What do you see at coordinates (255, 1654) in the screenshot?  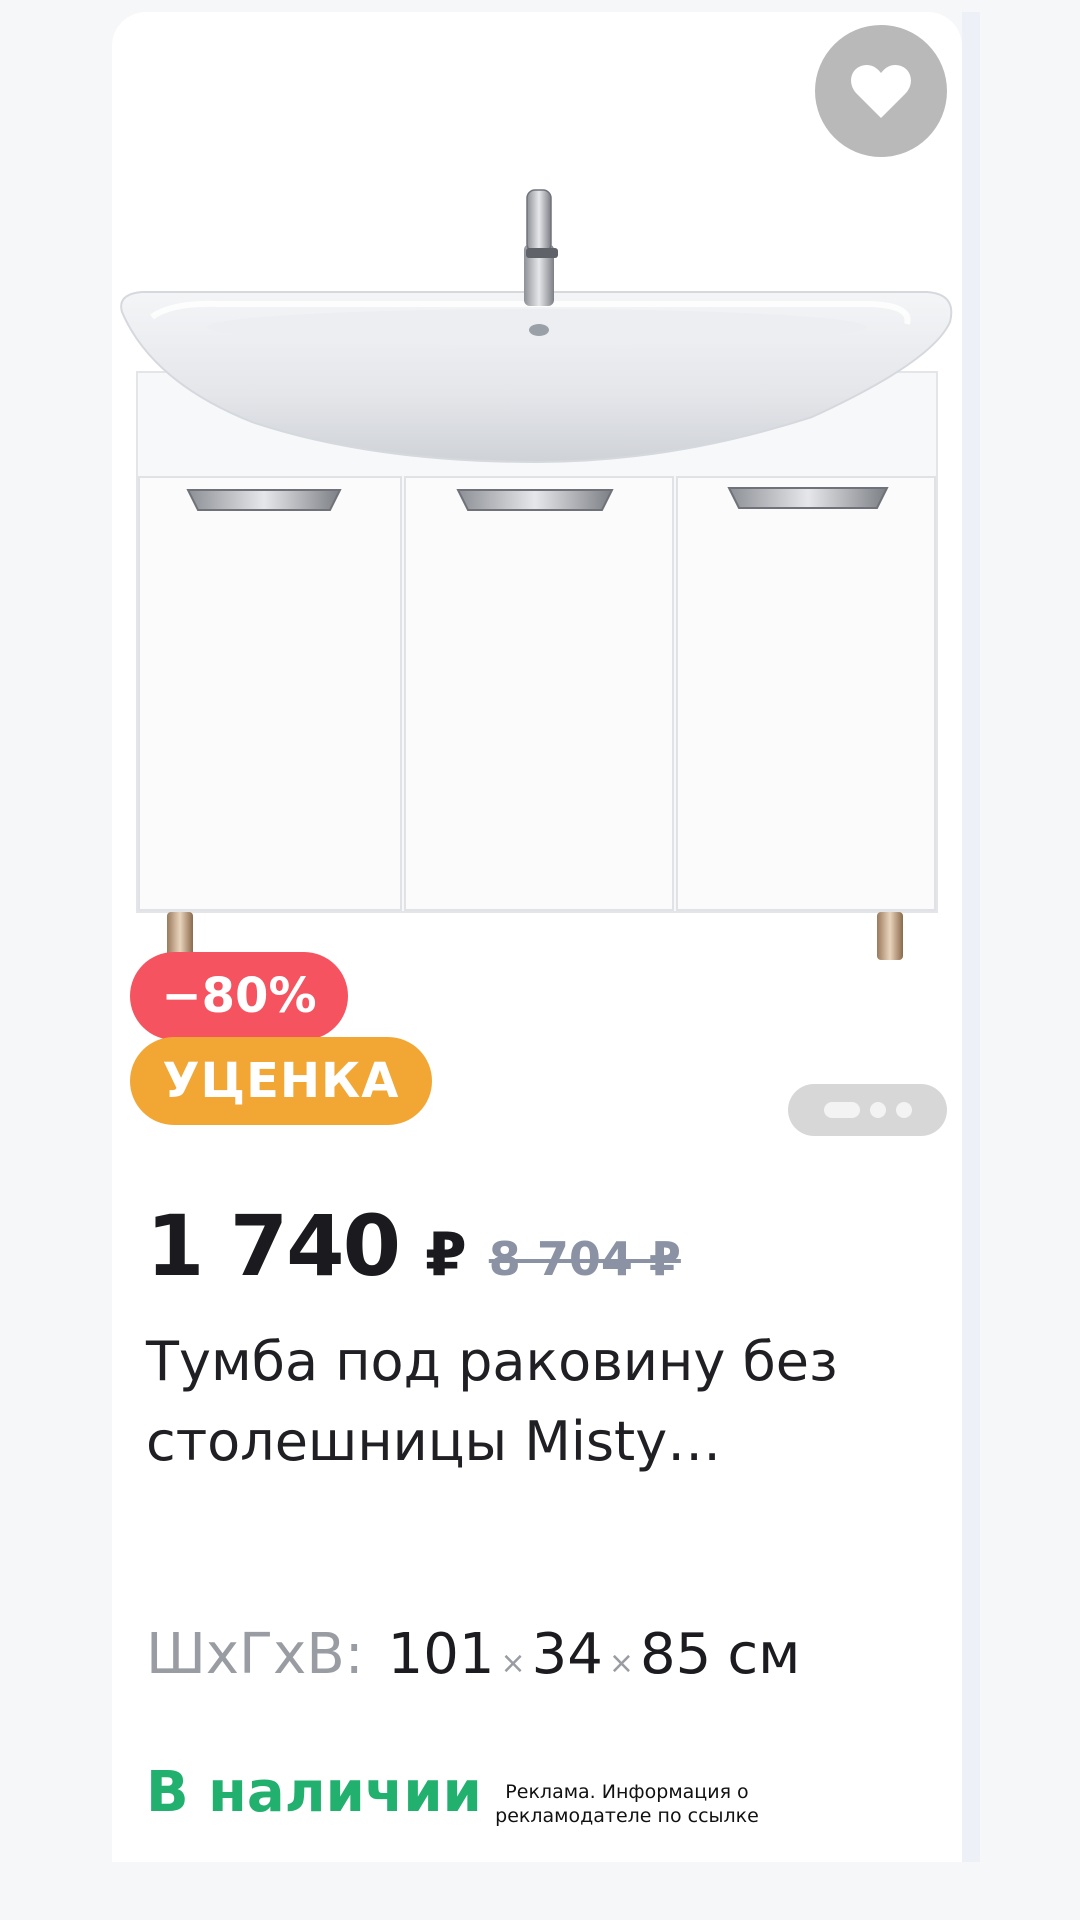 I see `dimensions-label: ШхГхВ:` at bounding box center [255, 1654].